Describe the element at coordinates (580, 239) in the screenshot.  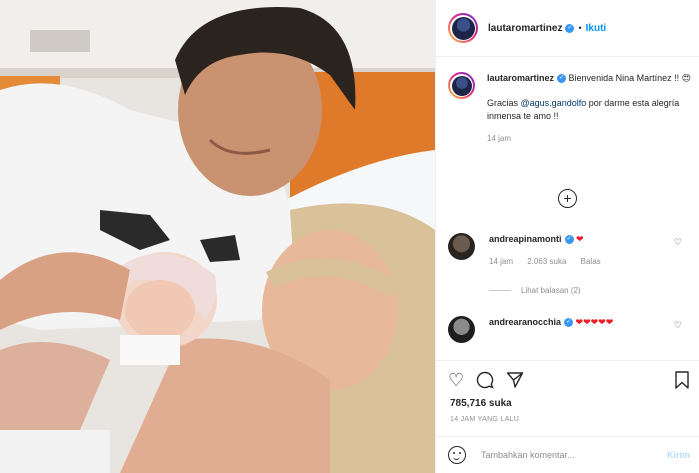
I see `comment-text: ❤` at that location.